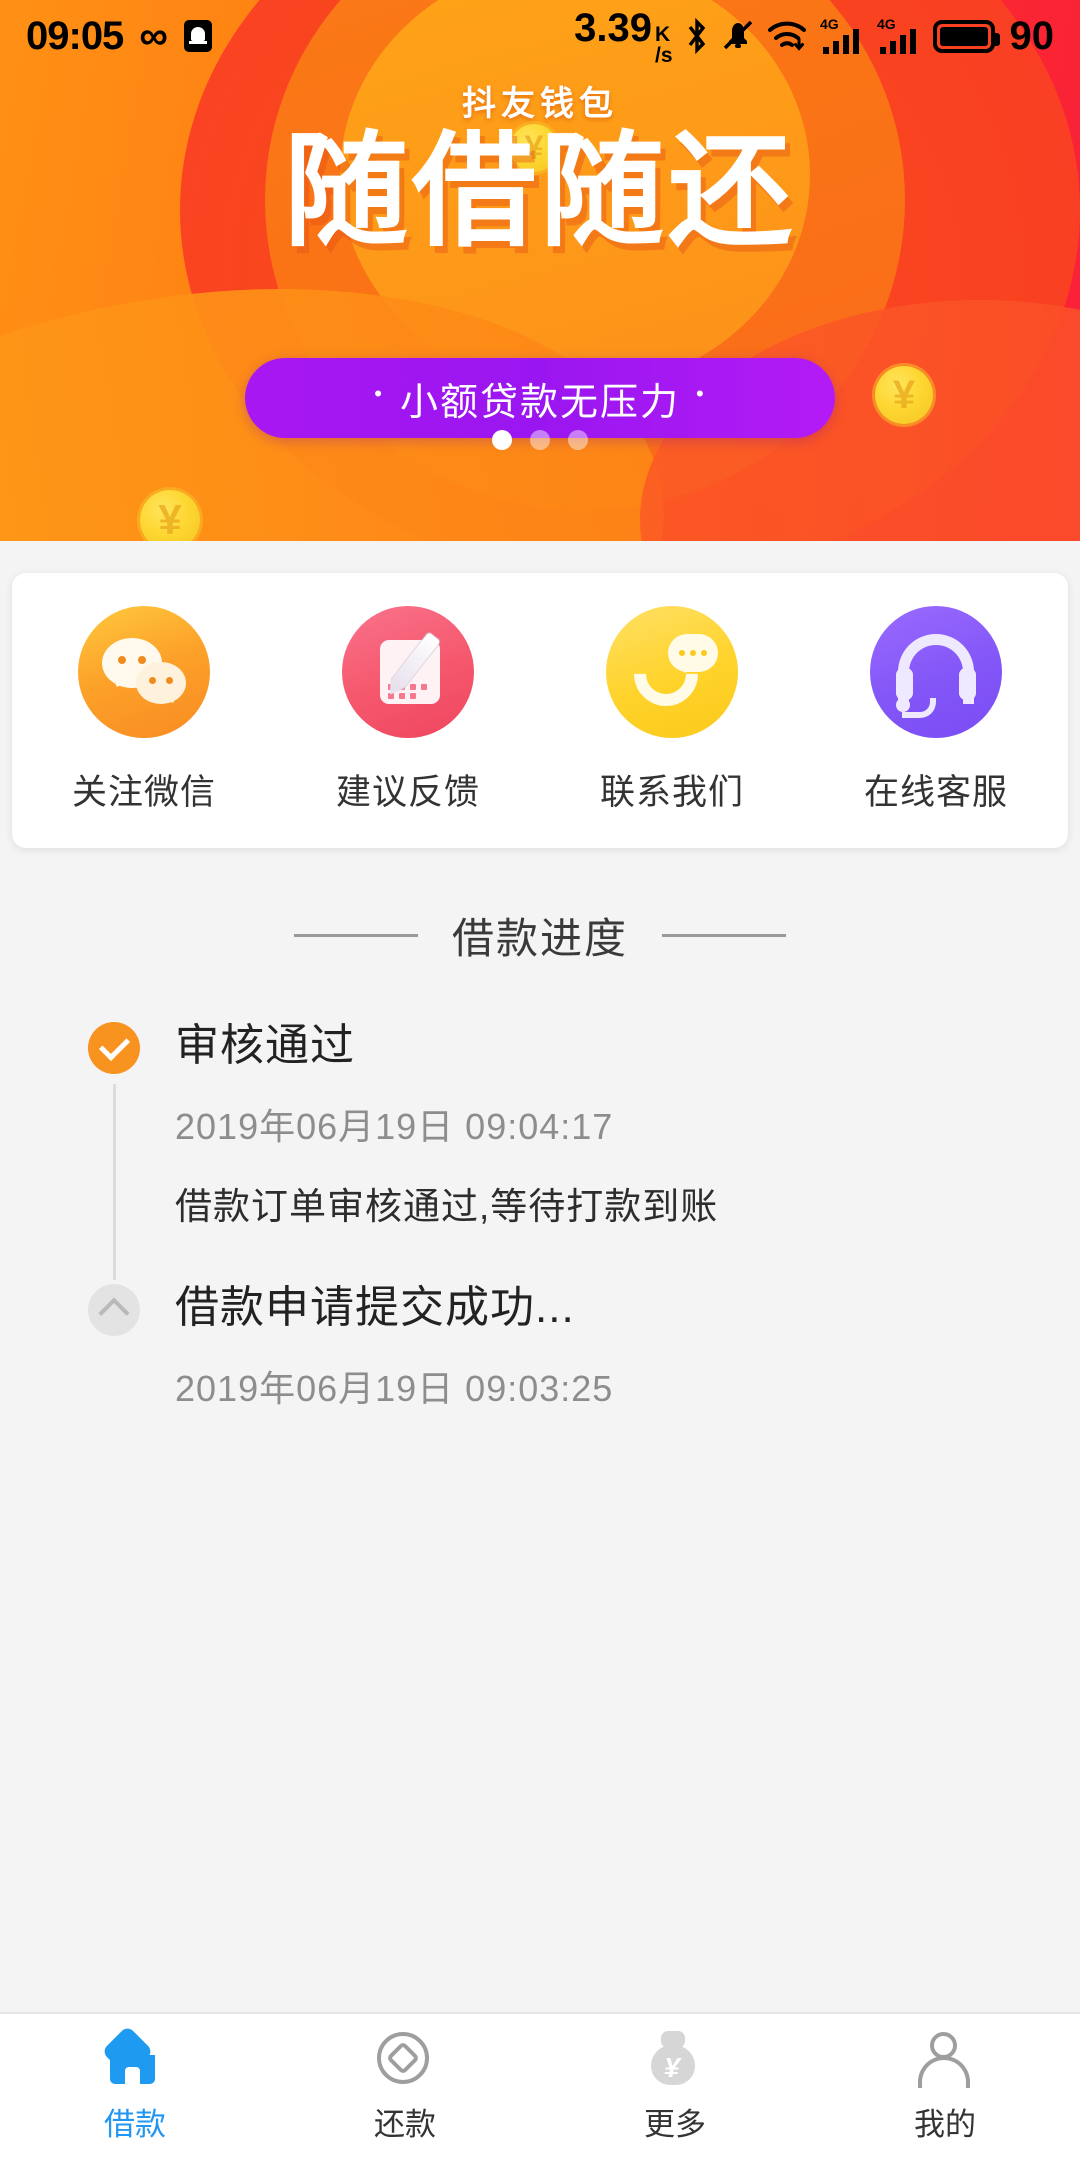 The image size is (1080, 2160). Describe the element at coordinates (936, 672) in the screenshot. I see `headset-icon` at that location.